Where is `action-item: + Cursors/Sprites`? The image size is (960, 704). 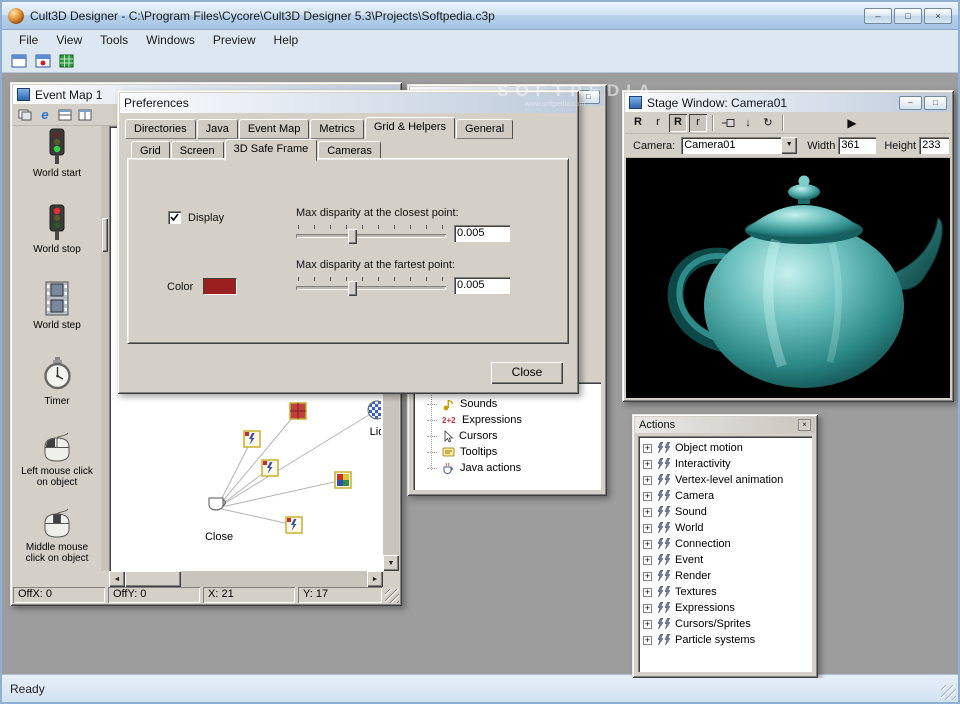
action-item: + Cursors/Sprites is located at coordinates (725, 624).